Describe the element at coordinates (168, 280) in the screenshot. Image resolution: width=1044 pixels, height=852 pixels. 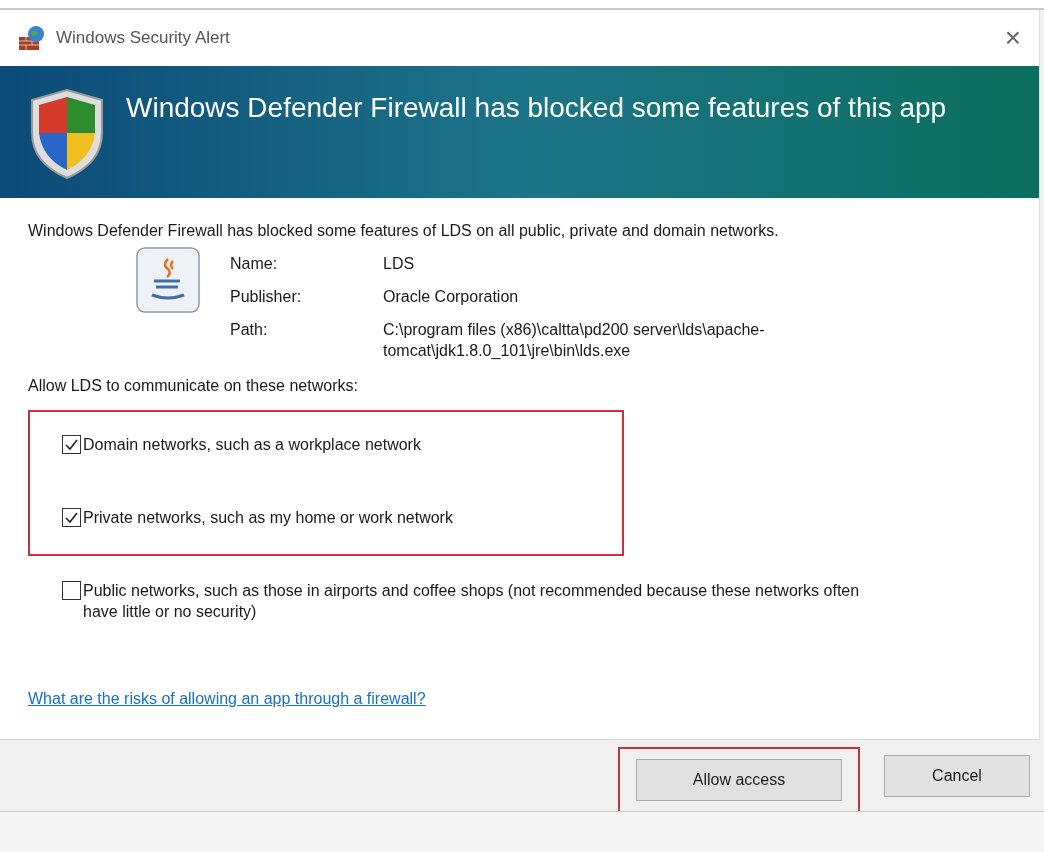
I see `java-icon` at that location.